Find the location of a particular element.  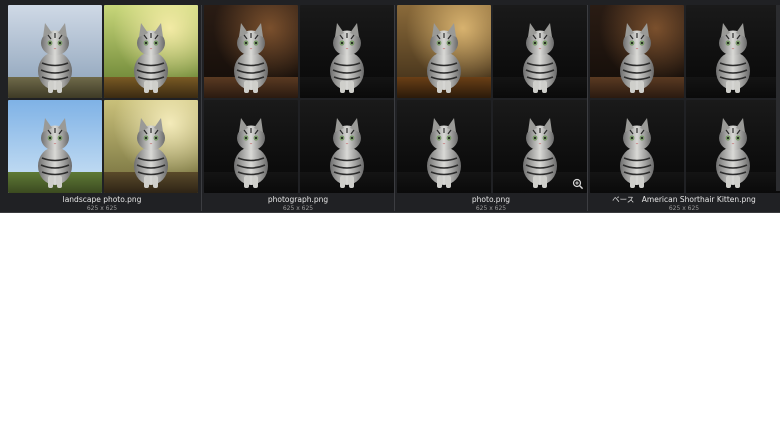

file-name: landscape photo.png is located at coordinates (102, 199).